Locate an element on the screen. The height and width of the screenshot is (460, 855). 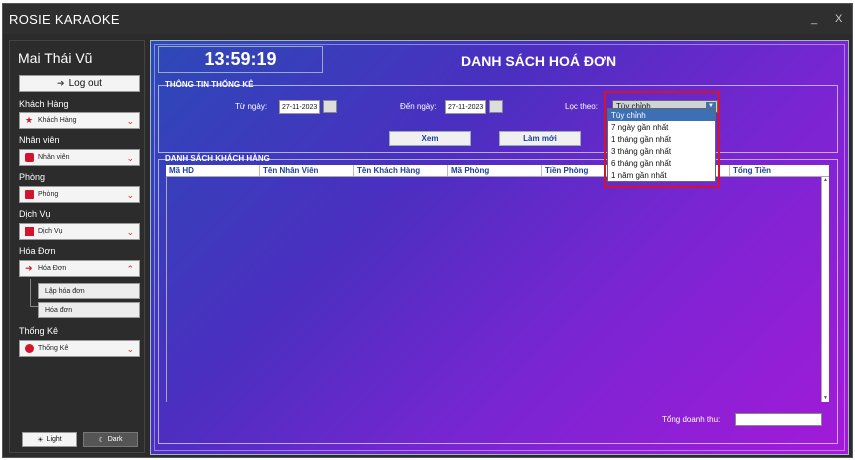
room-combo-label: Phòng is located at coordinates (48, 194).